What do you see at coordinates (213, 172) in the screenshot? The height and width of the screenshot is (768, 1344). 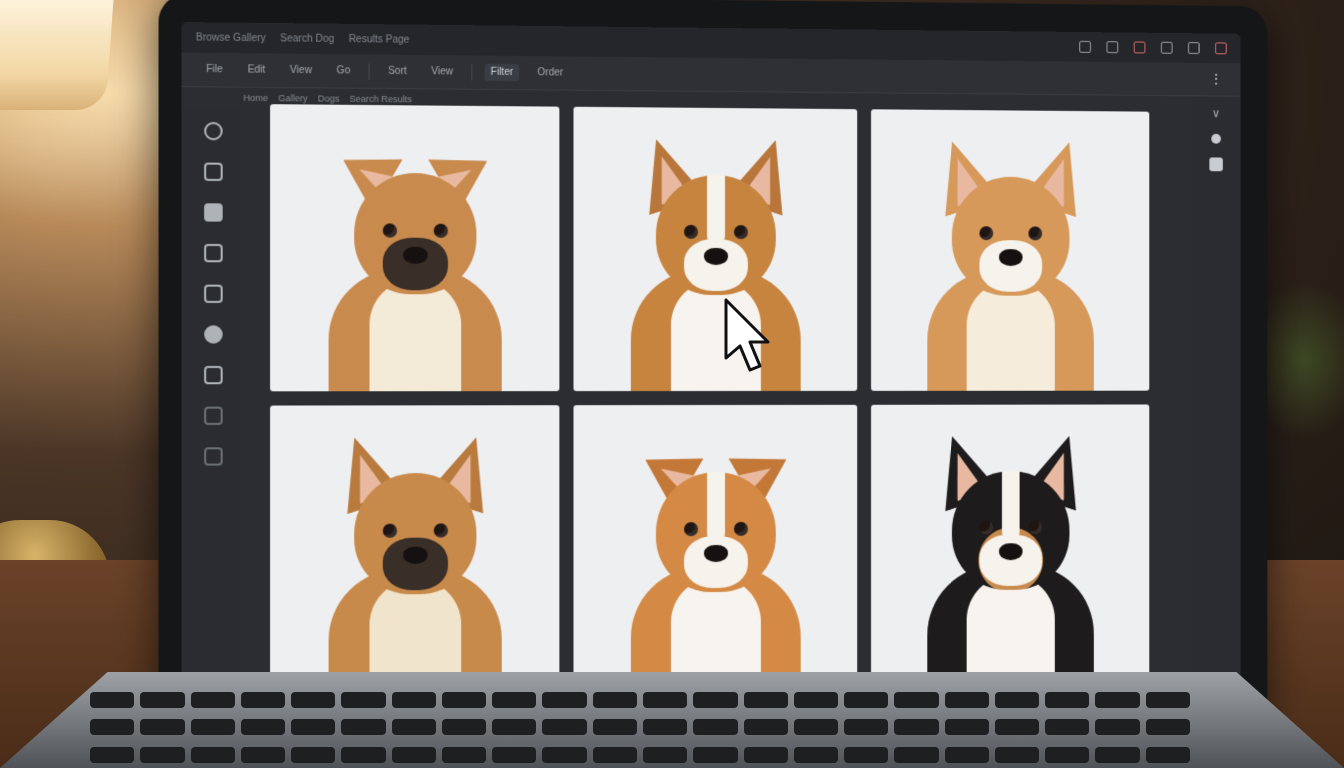 I see `layers-icon` at bounding box center [213, 172].